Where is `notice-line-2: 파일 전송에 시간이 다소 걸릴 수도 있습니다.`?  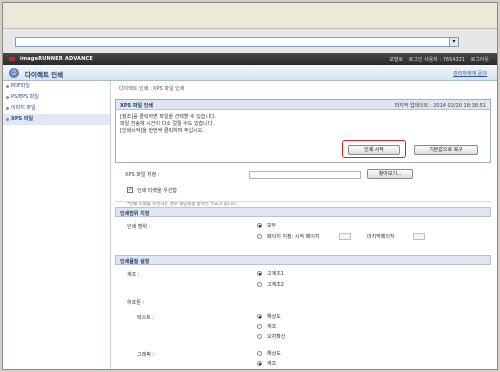 notice-line-2: 파일 전송에 시간이 다소 걸릴 수도 있습니다. is located at coordinates (167, 124).